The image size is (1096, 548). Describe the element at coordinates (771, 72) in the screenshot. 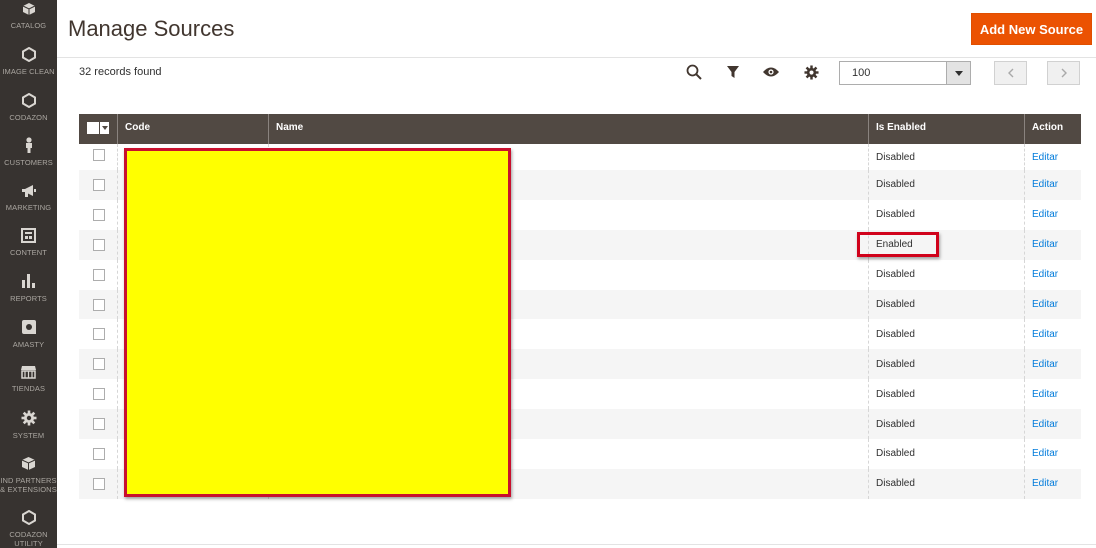

I see `eye-icon` at that location.